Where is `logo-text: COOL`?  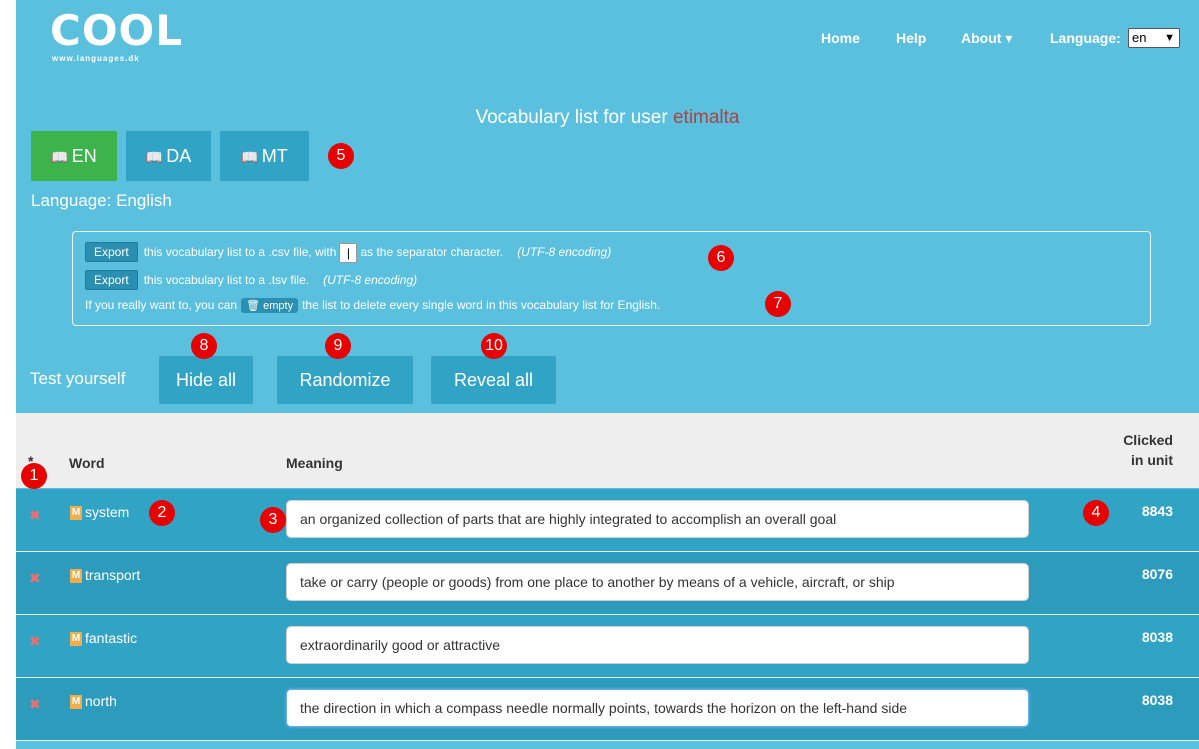 logo-text: COOL is located at coordinates (116, 30).